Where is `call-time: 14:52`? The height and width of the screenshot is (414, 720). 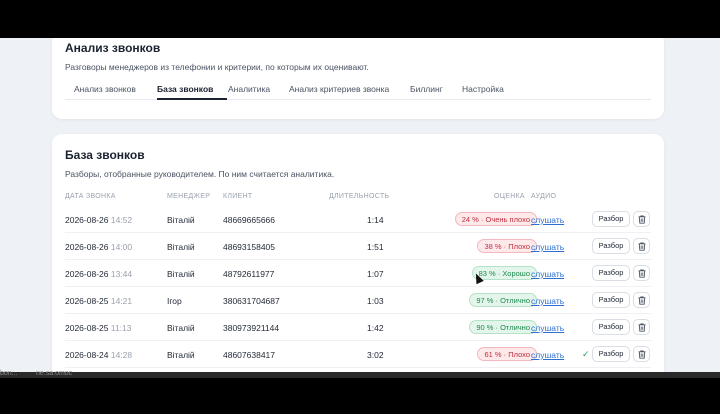 call-time: 14:52 is located at coordinates (121, 220).